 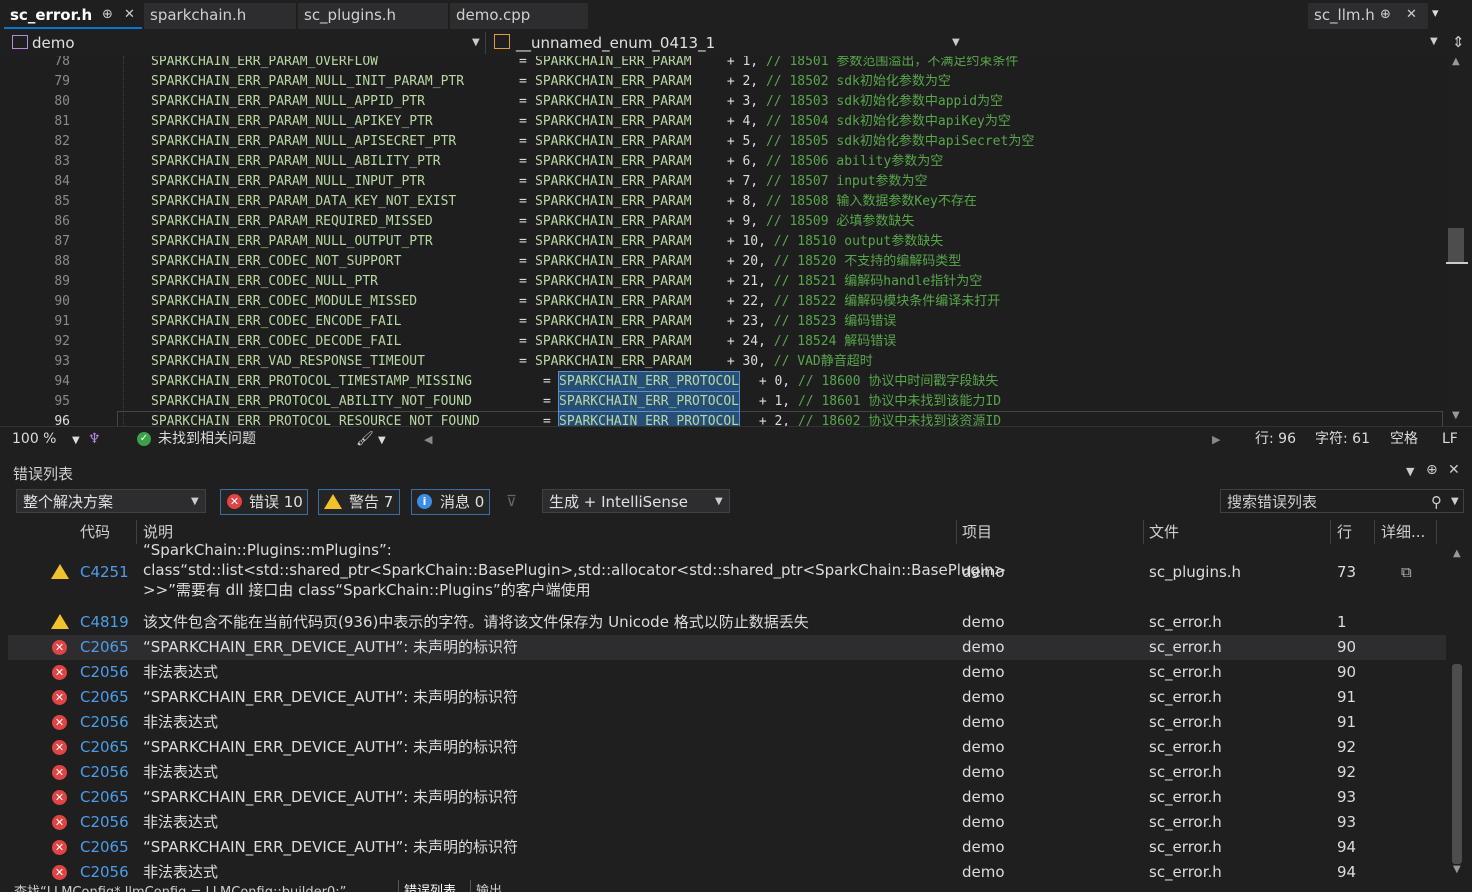 What do you see at coordinates (1454, 470) in the screenshot?
I see `close-icon: ✕` at bounding box center [1454, 470].